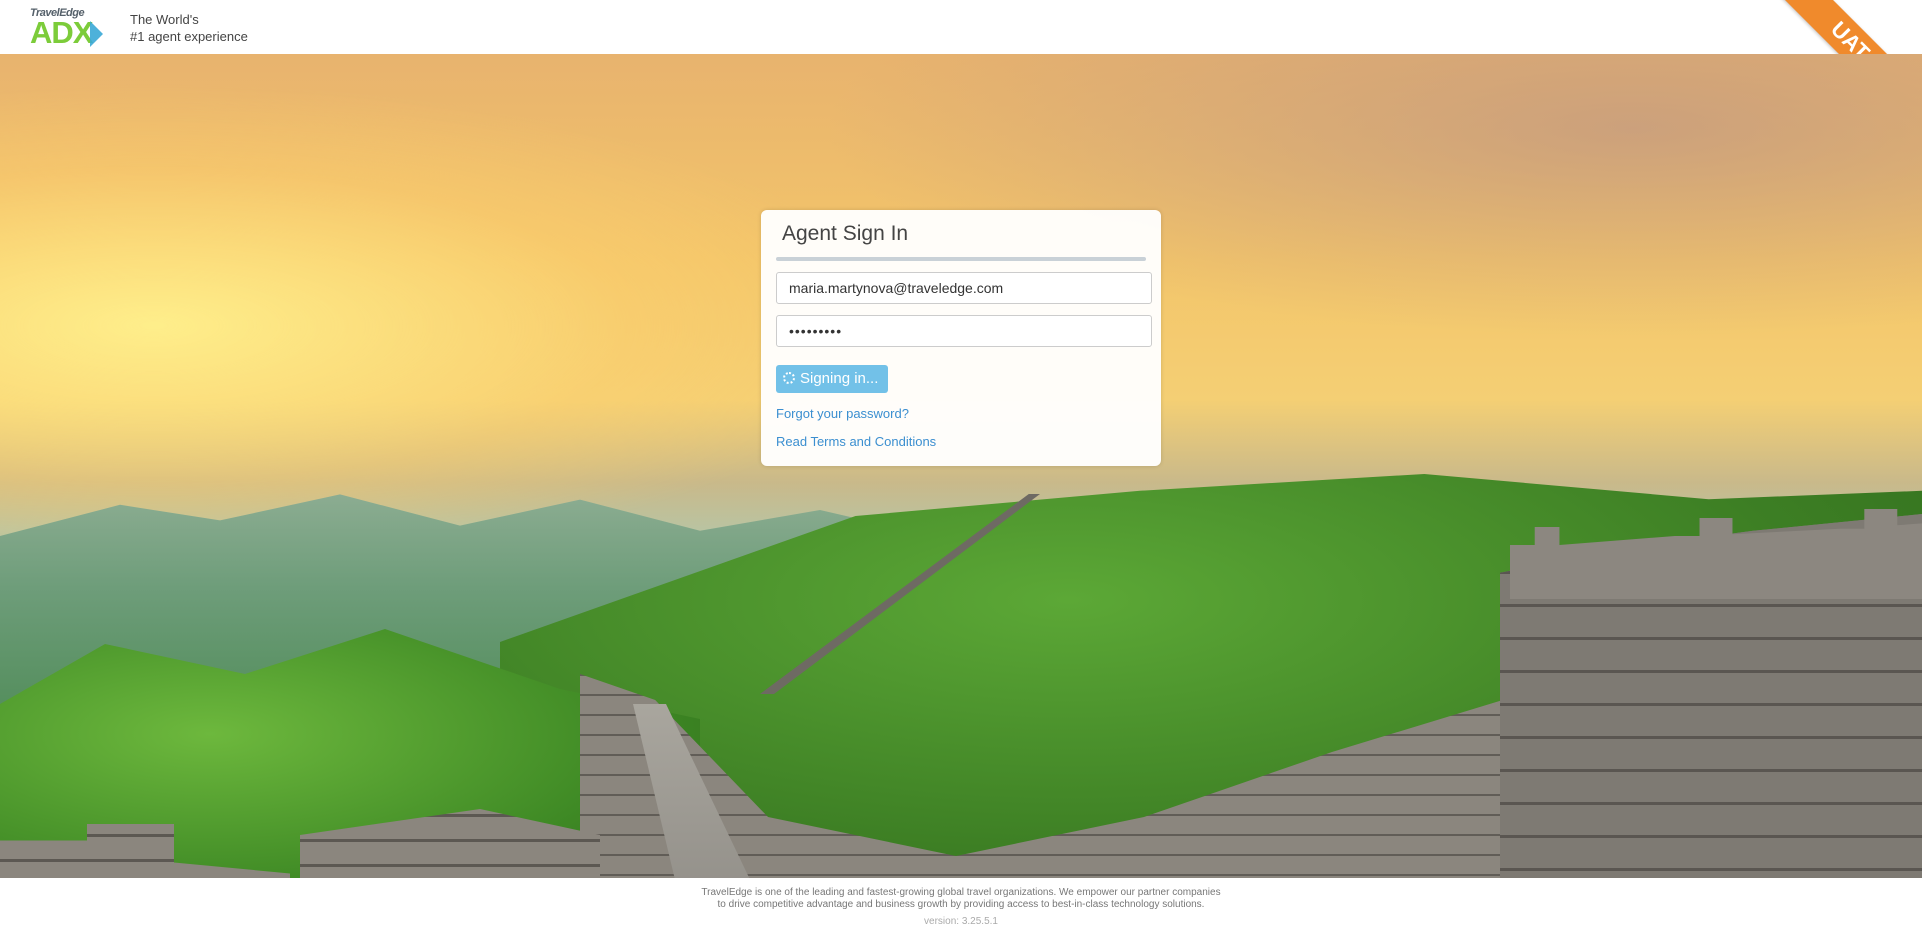 The width and height of the screenshot is (1922, 937). I want to click on email-input: maria.martynova@traveledge.com, so click(964, 288).